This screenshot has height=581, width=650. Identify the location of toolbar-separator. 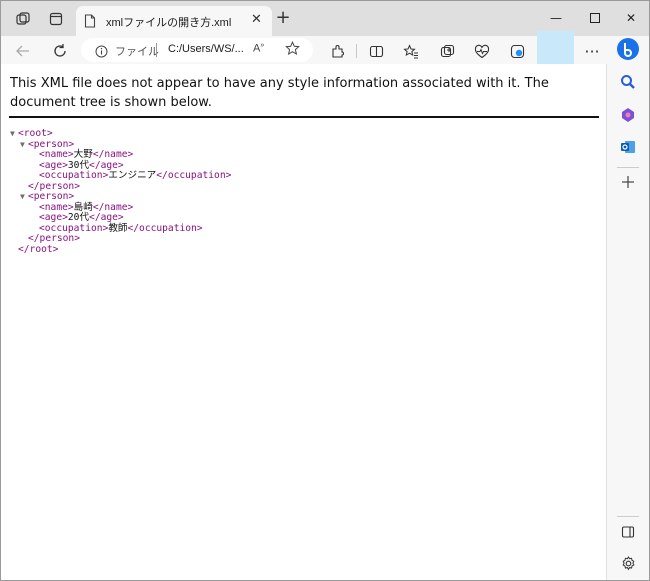
(356, 51).